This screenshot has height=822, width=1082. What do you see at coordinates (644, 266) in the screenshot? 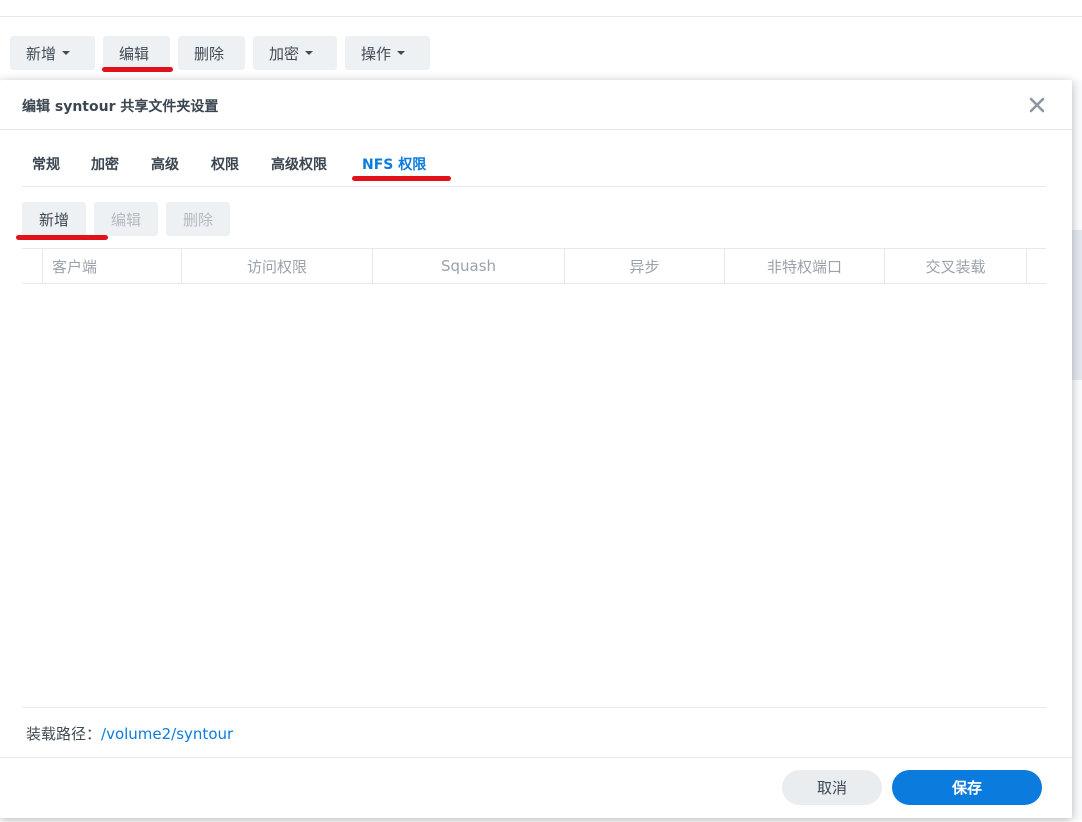
I see `column-header-async: 异步` at bounding box center [644, 266].